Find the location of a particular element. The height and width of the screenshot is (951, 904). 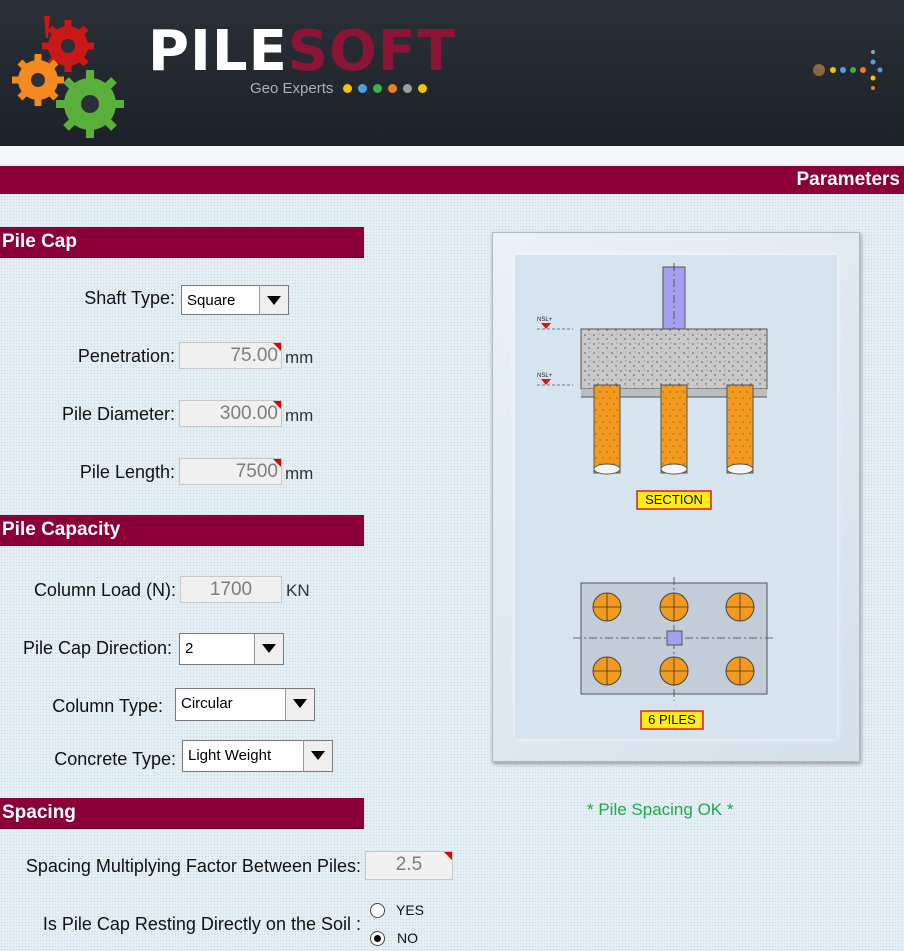

concrete-type-select: Light Weight is located at coordinates (257, 756).